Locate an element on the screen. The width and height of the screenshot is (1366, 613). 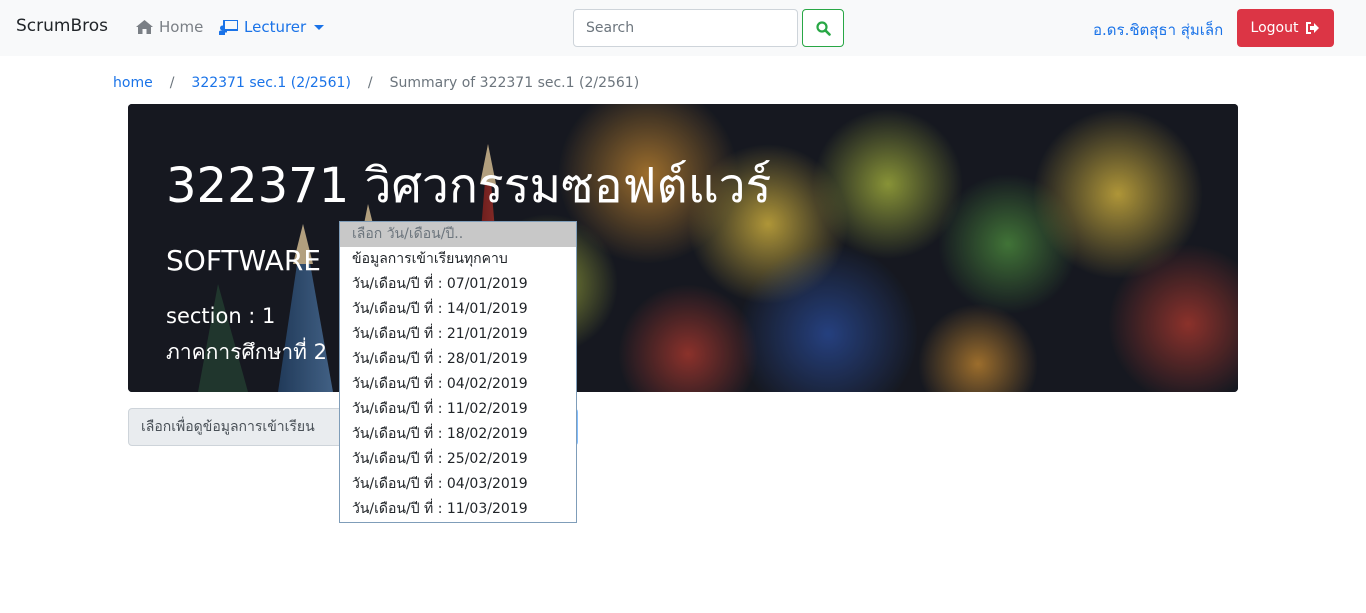
nav-home-label: Home is located at coordinates (181, 27).